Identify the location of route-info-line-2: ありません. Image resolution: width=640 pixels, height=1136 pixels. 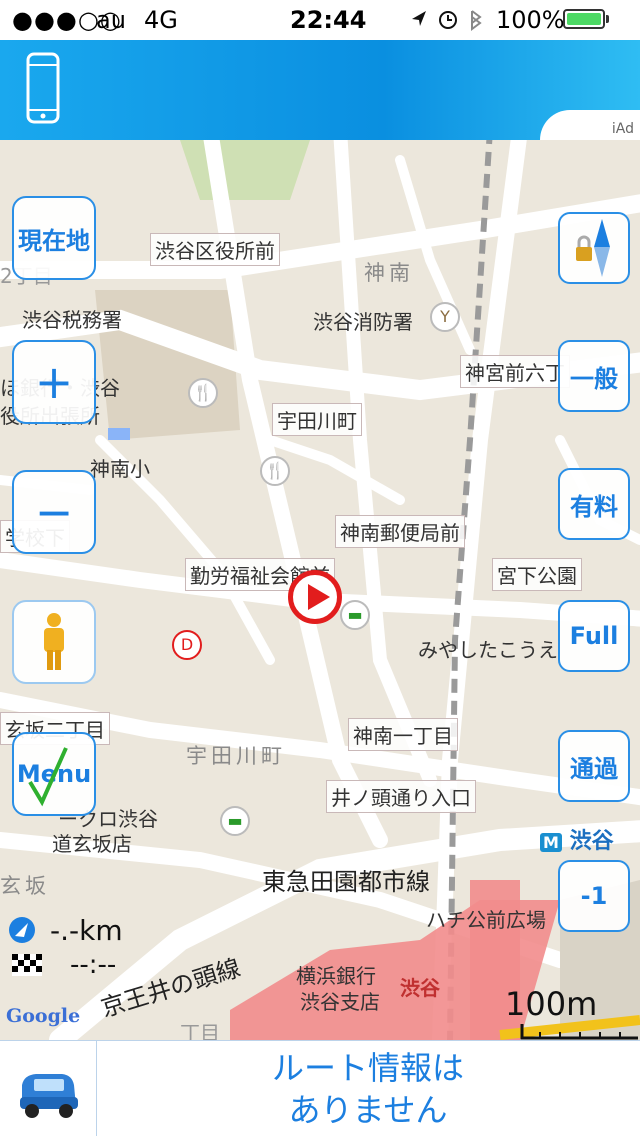
(368, 1110).